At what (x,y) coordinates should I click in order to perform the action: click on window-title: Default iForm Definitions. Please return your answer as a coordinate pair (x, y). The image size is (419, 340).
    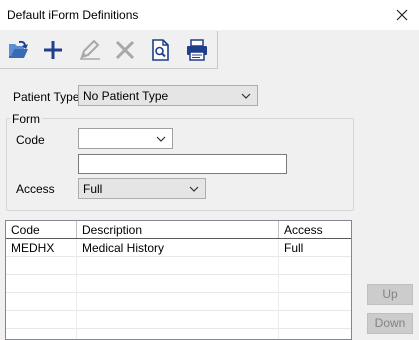
    Looking at the image, I should click on (73, 15).